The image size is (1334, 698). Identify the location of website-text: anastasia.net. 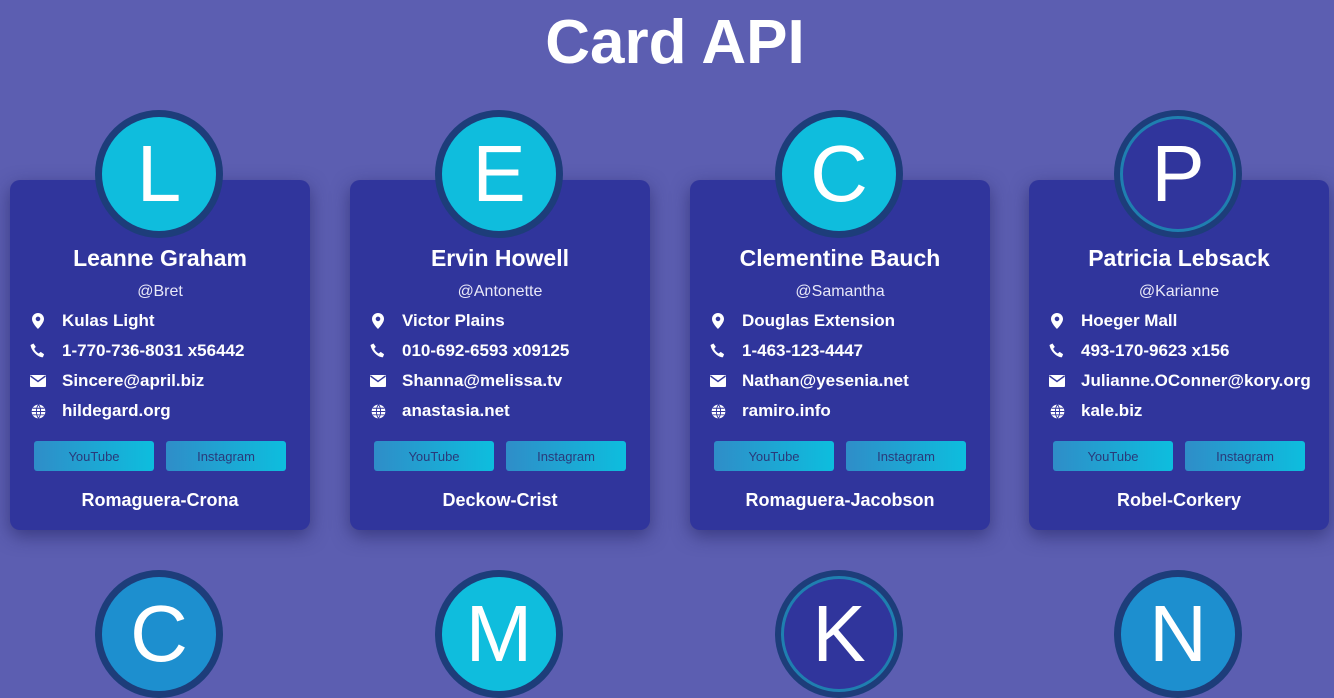
(456, 410).